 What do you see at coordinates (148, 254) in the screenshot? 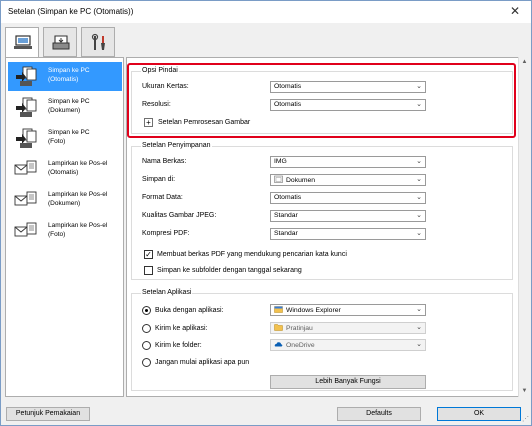
I see `searchable-pdf-checkbox: ✓` at bounding box center [148, 254].